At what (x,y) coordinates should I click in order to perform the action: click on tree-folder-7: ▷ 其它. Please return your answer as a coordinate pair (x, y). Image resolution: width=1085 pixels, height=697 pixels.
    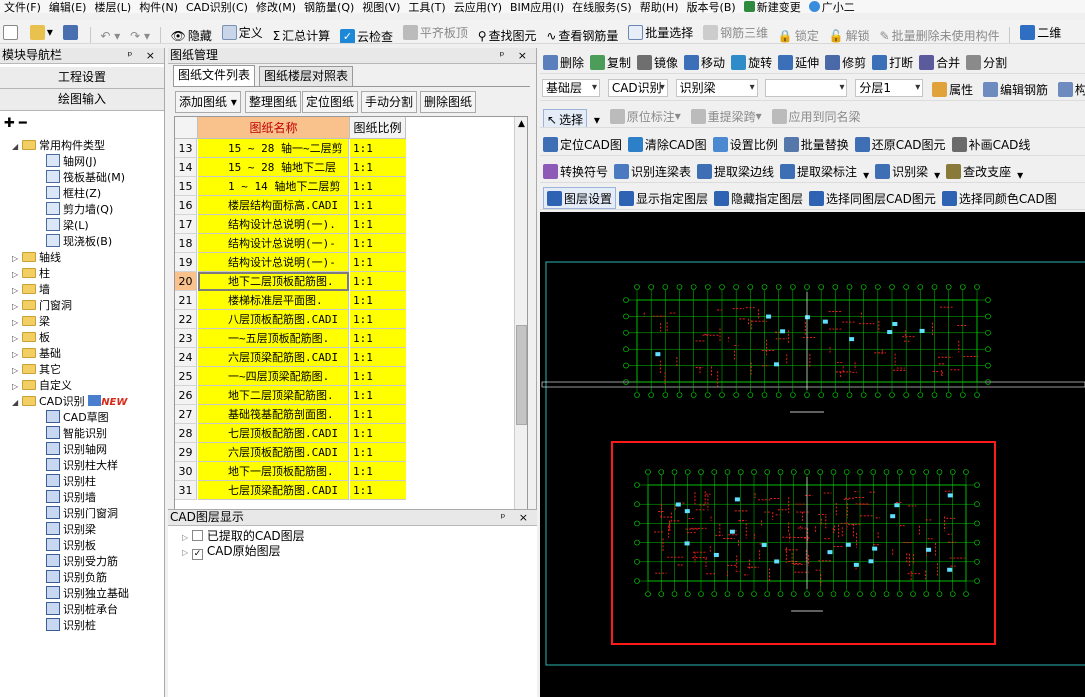
    Looking at the image, I should click on (36, 370).